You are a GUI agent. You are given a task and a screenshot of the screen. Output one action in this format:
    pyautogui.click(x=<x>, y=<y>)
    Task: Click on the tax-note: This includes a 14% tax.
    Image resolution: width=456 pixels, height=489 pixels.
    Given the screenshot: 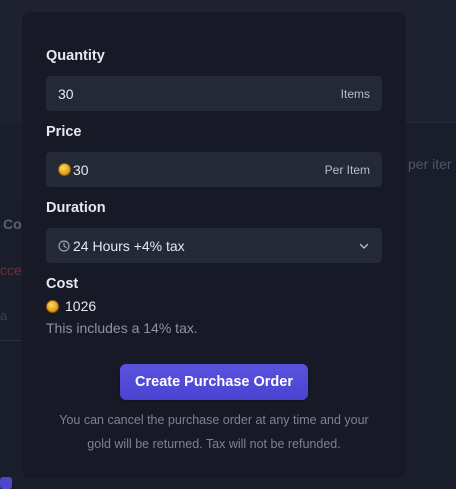 What is the action you would take?
    pyautogui.click(x=122, y=328)
    